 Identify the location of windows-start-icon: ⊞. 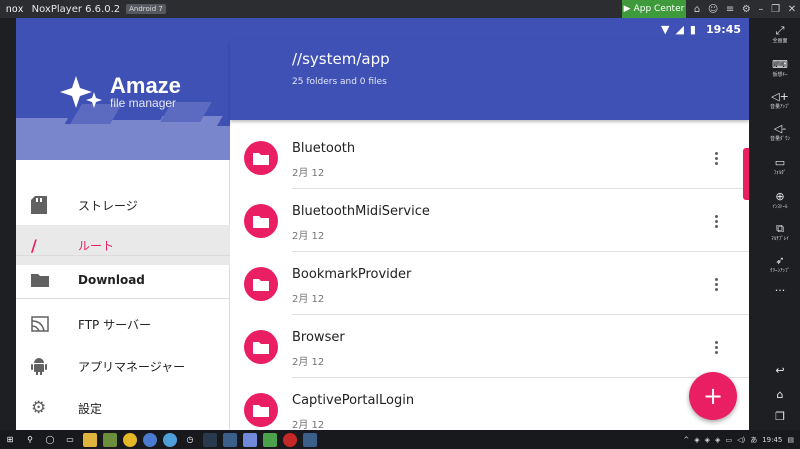
(10, 440).